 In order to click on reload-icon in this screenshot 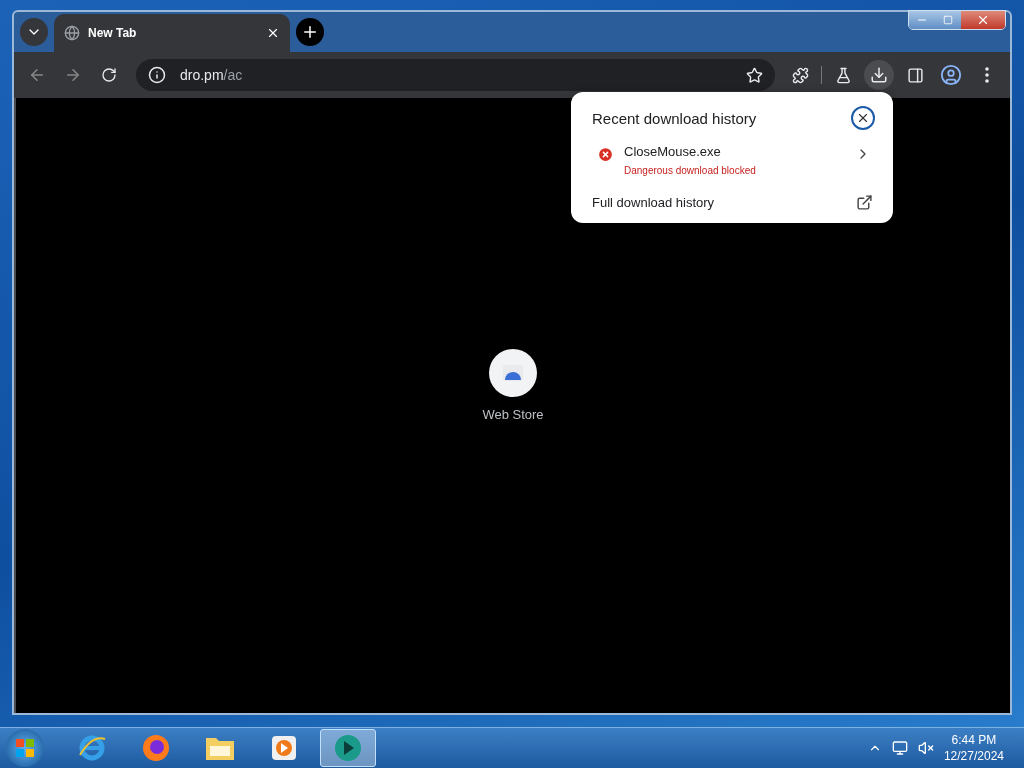, I will do `click(109, 75)`.